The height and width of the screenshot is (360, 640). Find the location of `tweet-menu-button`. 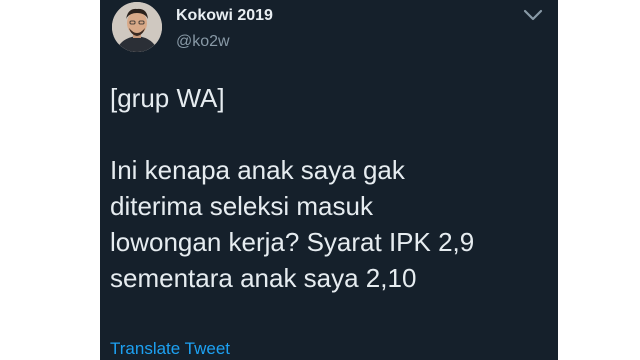

tweet-menu-button is located at coordinates (533, 15).